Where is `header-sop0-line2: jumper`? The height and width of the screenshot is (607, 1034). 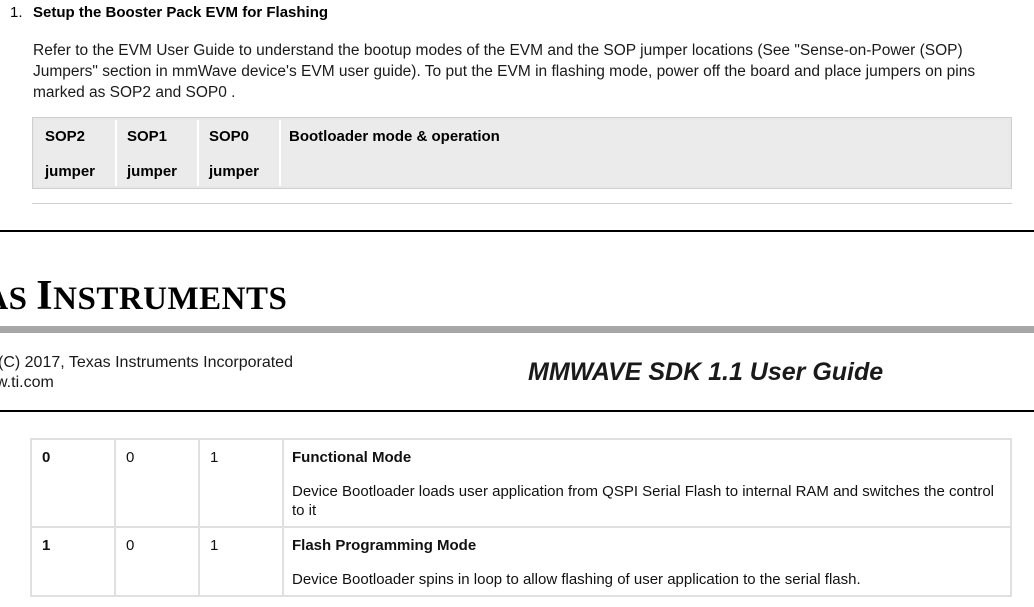 header-sop0-line2: jumper is located at coordinates (234, 171).